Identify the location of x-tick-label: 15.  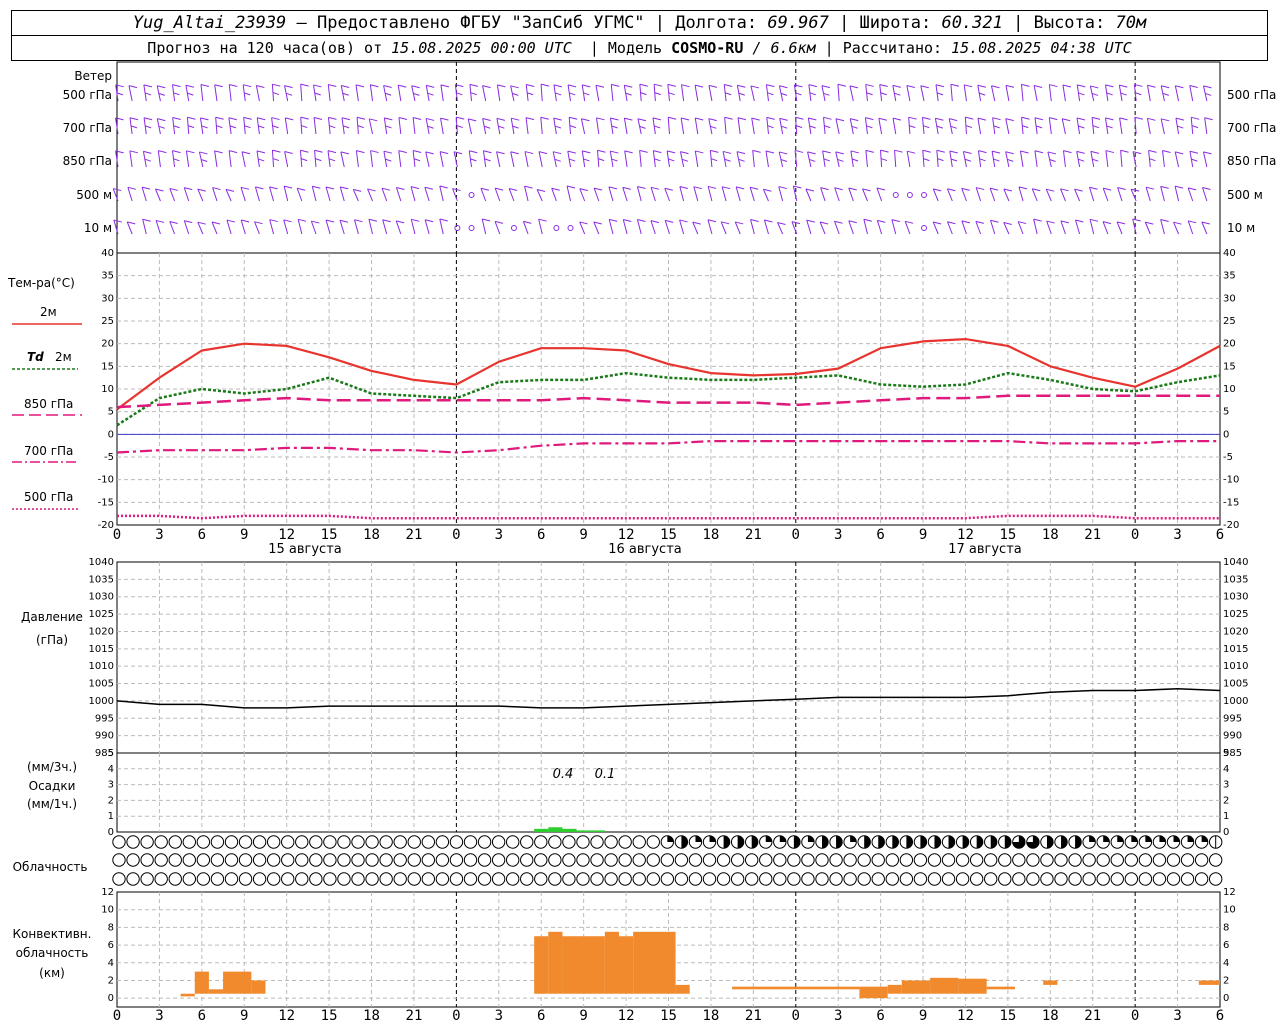
(329, 535).